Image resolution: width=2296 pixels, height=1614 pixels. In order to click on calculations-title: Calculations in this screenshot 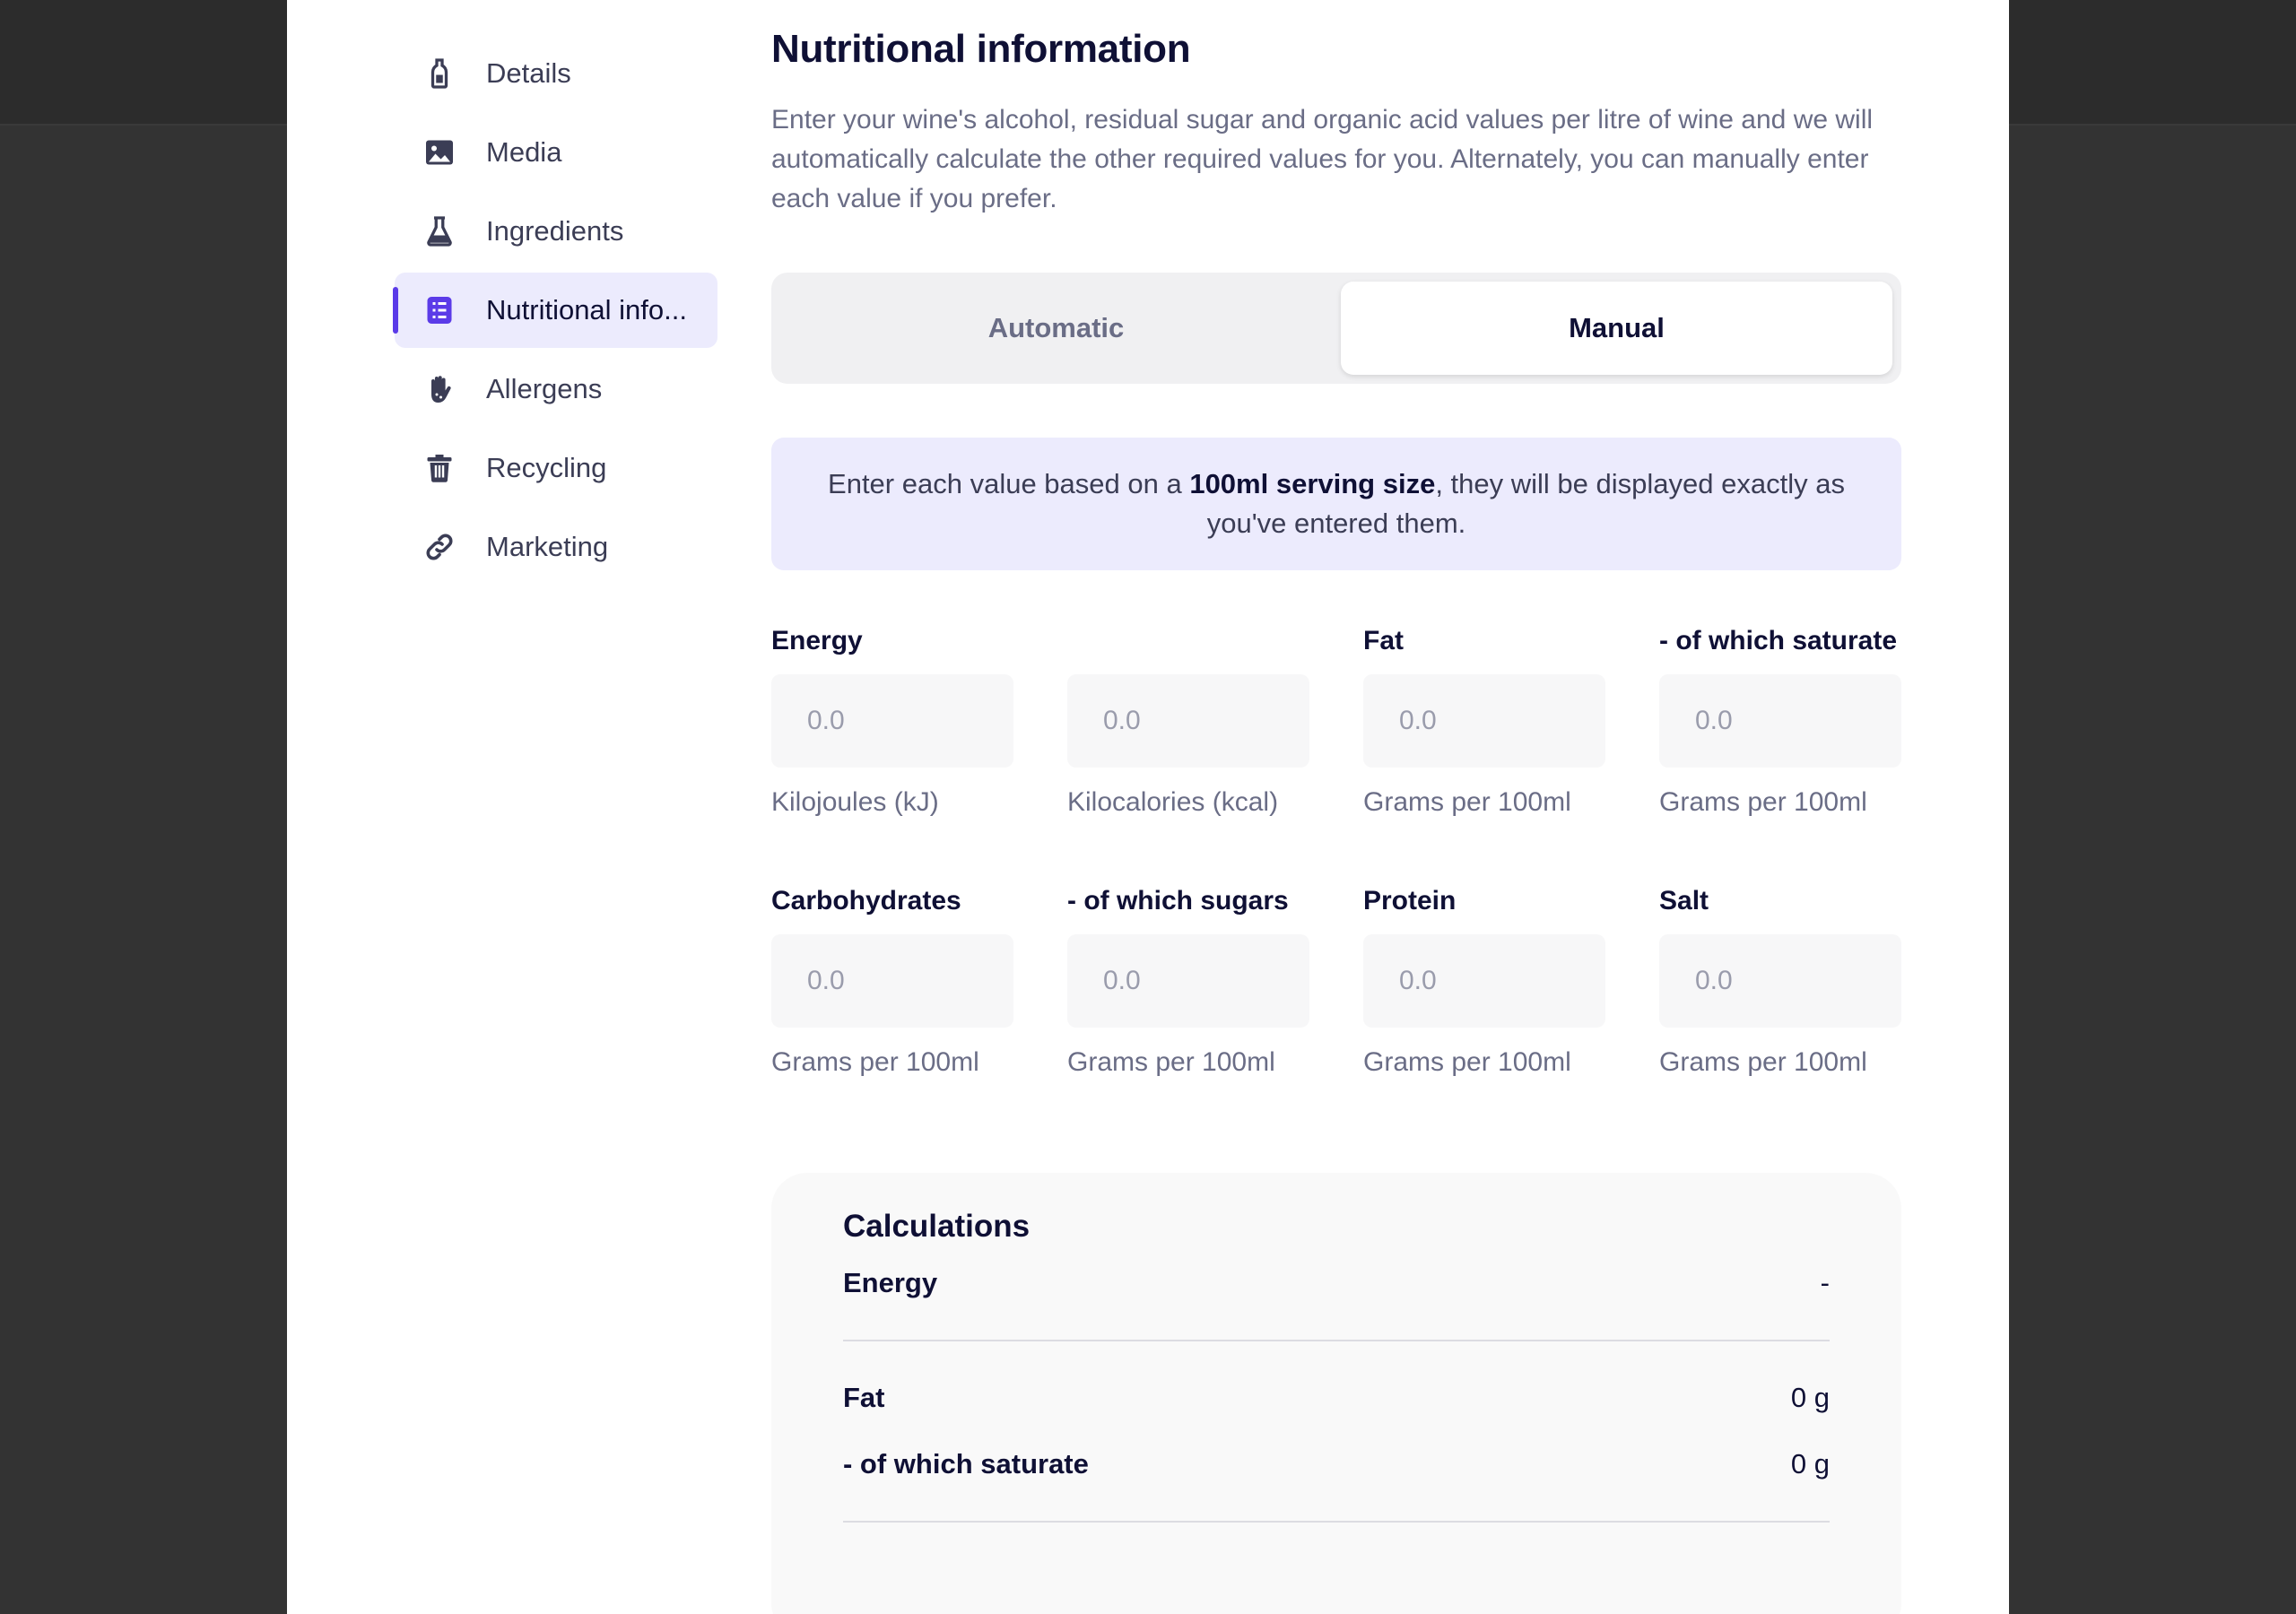, I will do `click(937, 1226)`.